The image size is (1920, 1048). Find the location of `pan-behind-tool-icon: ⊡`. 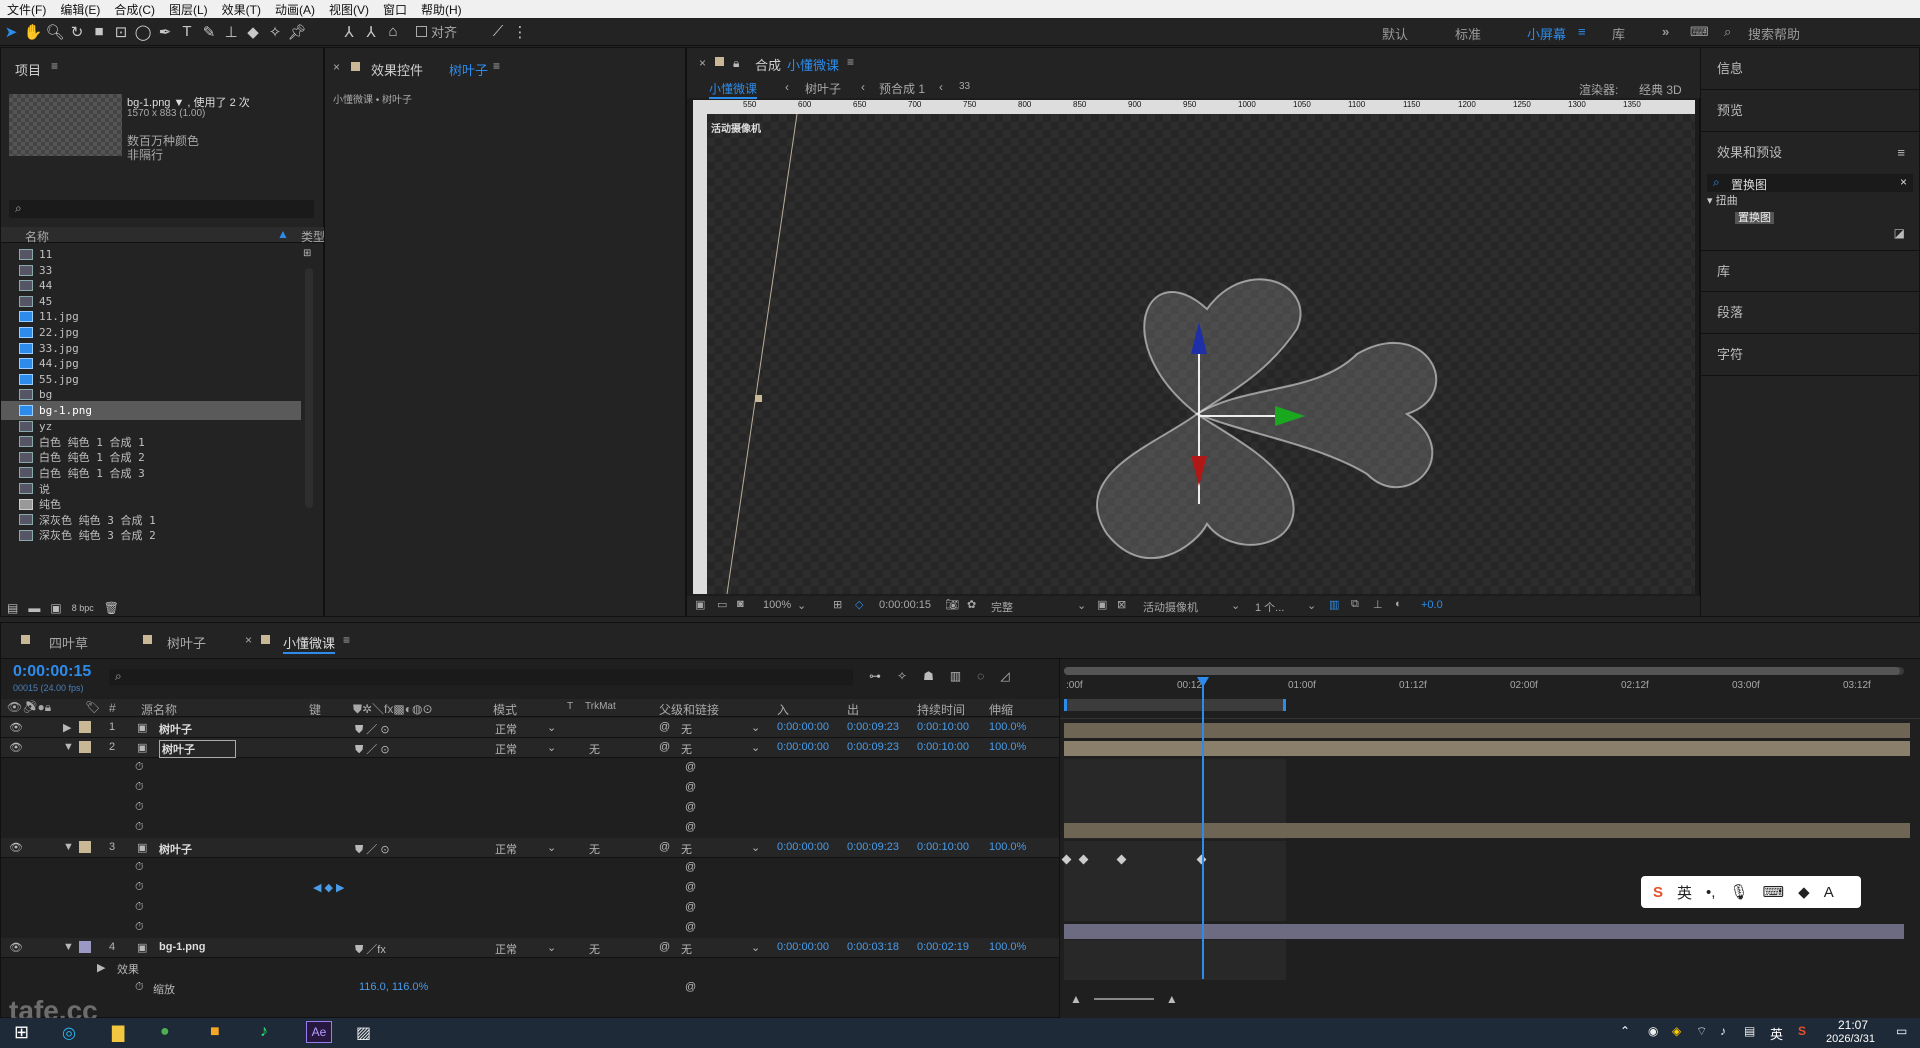

pan-behind-tool-icon: ⊡ is located at coordinates (121, 32).